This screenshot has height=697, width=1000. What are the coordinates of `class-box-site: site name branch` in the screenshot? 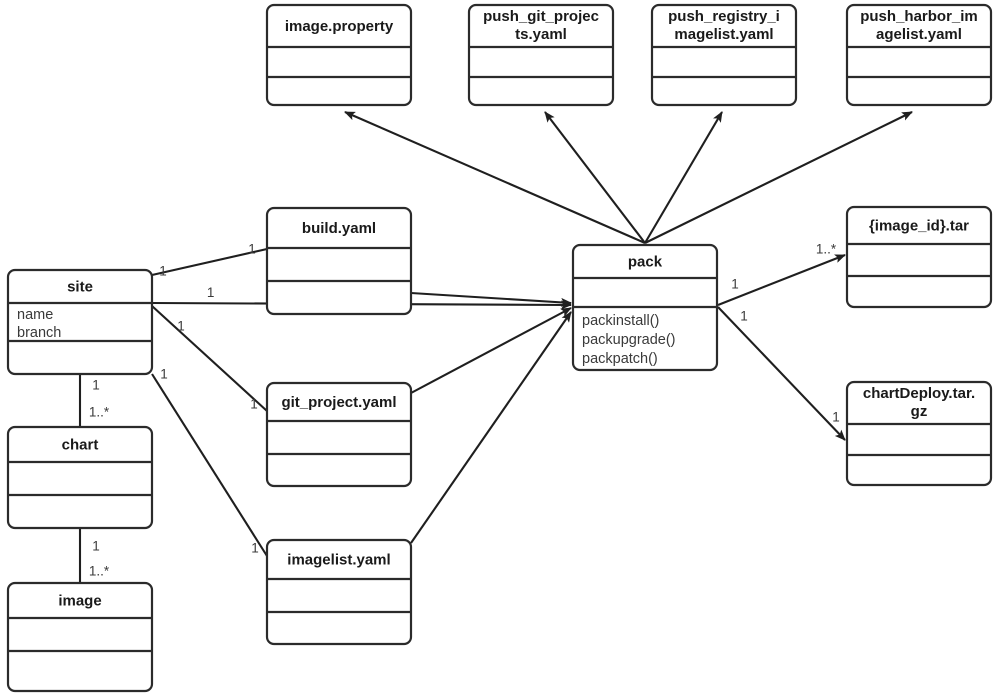 It's located at (80, 322).